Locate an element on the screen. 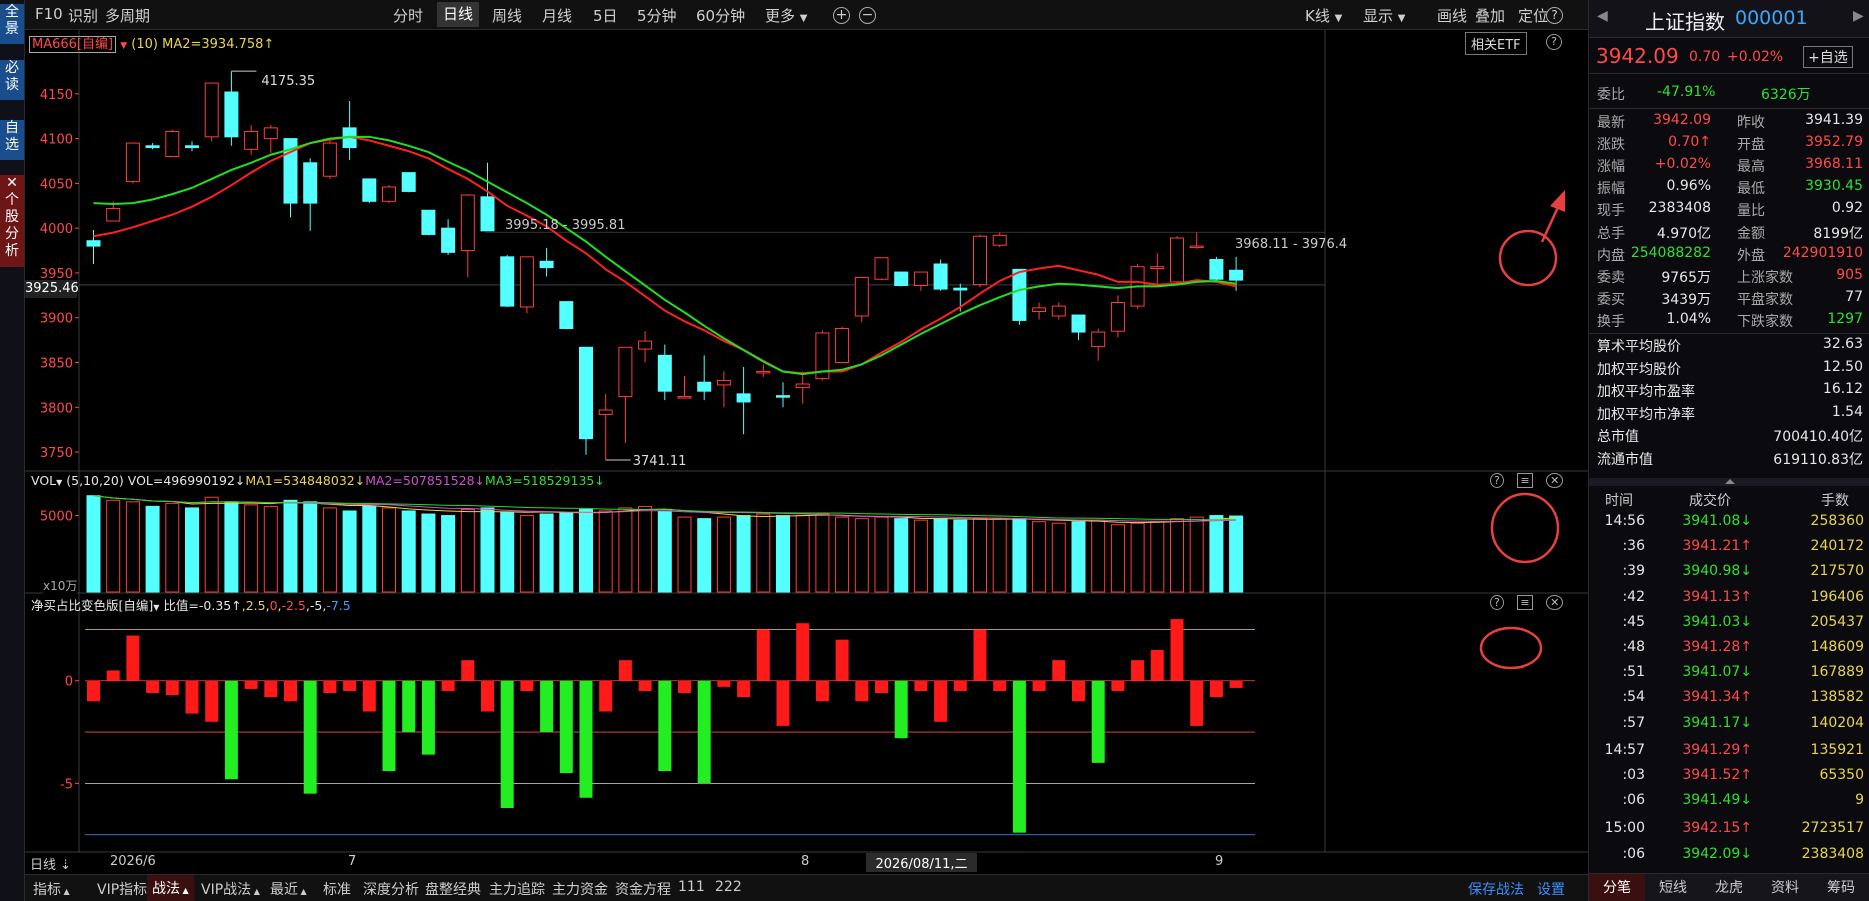 This screenshot has height=901, width=1869. prev-arrow-icon: ◀ is located at coordinates (1602, 16).